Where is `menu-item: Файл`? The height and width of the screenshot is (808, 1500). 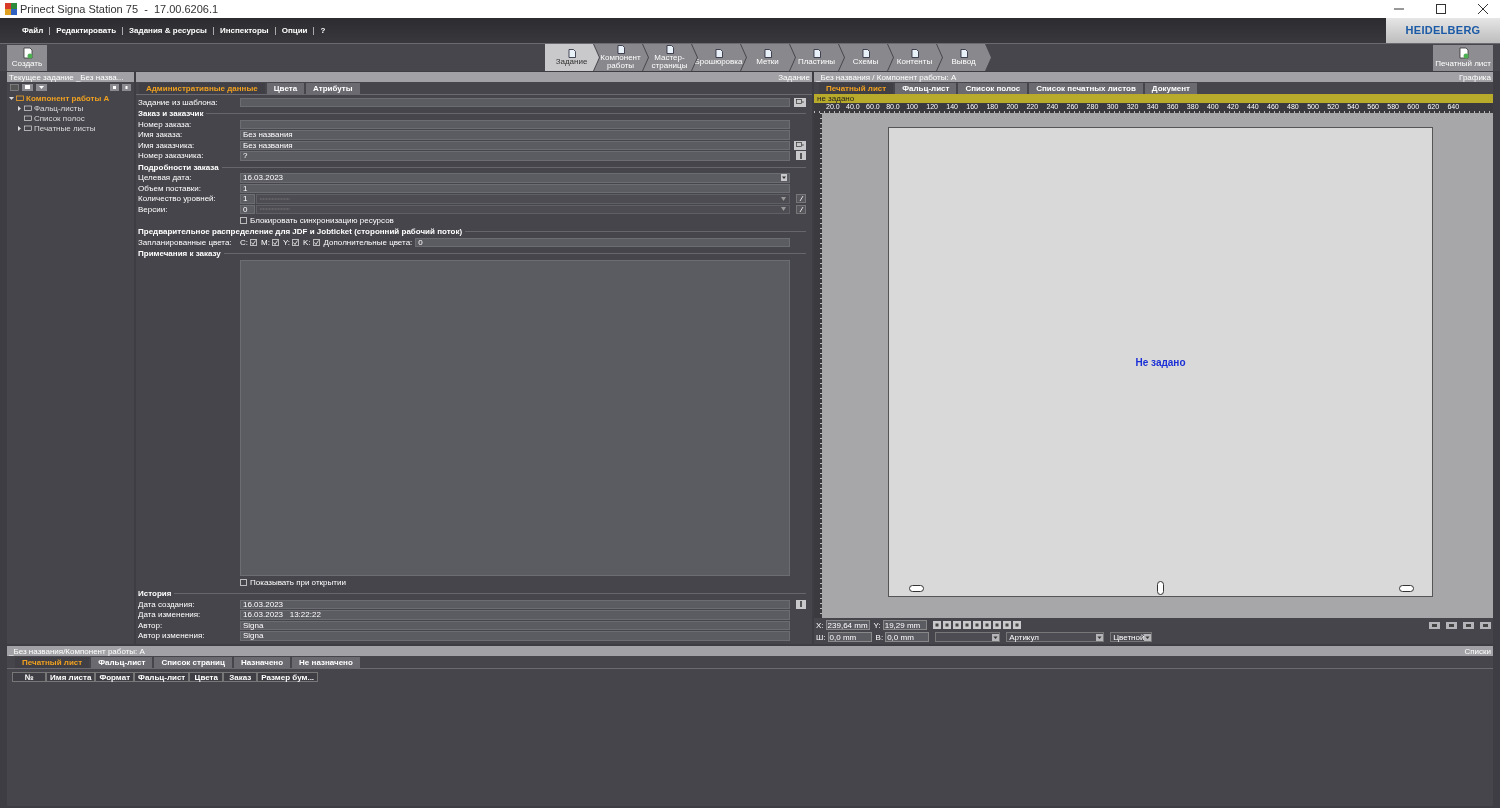 menu-item: Файл is located at coordinates (33, 30).